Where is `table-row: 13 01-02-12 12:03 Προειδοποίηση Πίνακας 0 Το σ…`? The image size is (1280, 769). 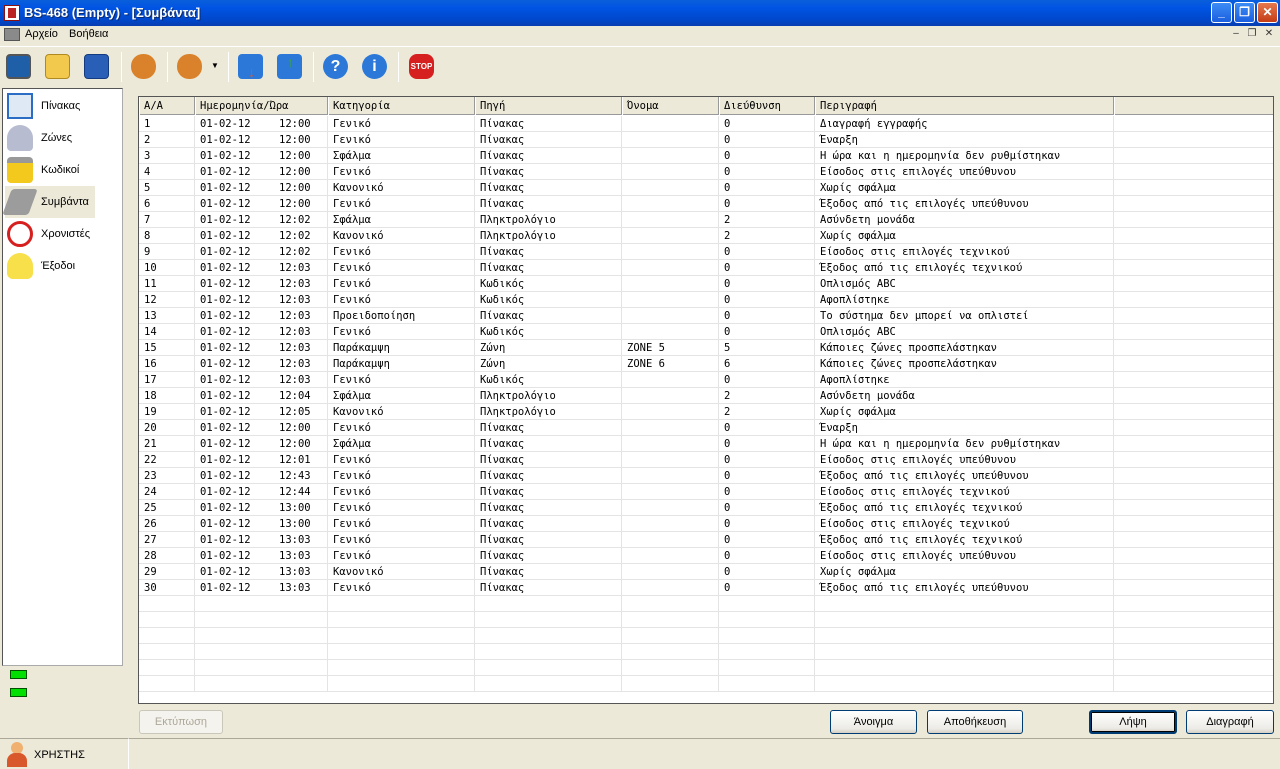 table-row: 13 01-02-12 12:03 Προειδοποίηση Πίνακας 0 Το σ… is located at coordinates (706, 316).